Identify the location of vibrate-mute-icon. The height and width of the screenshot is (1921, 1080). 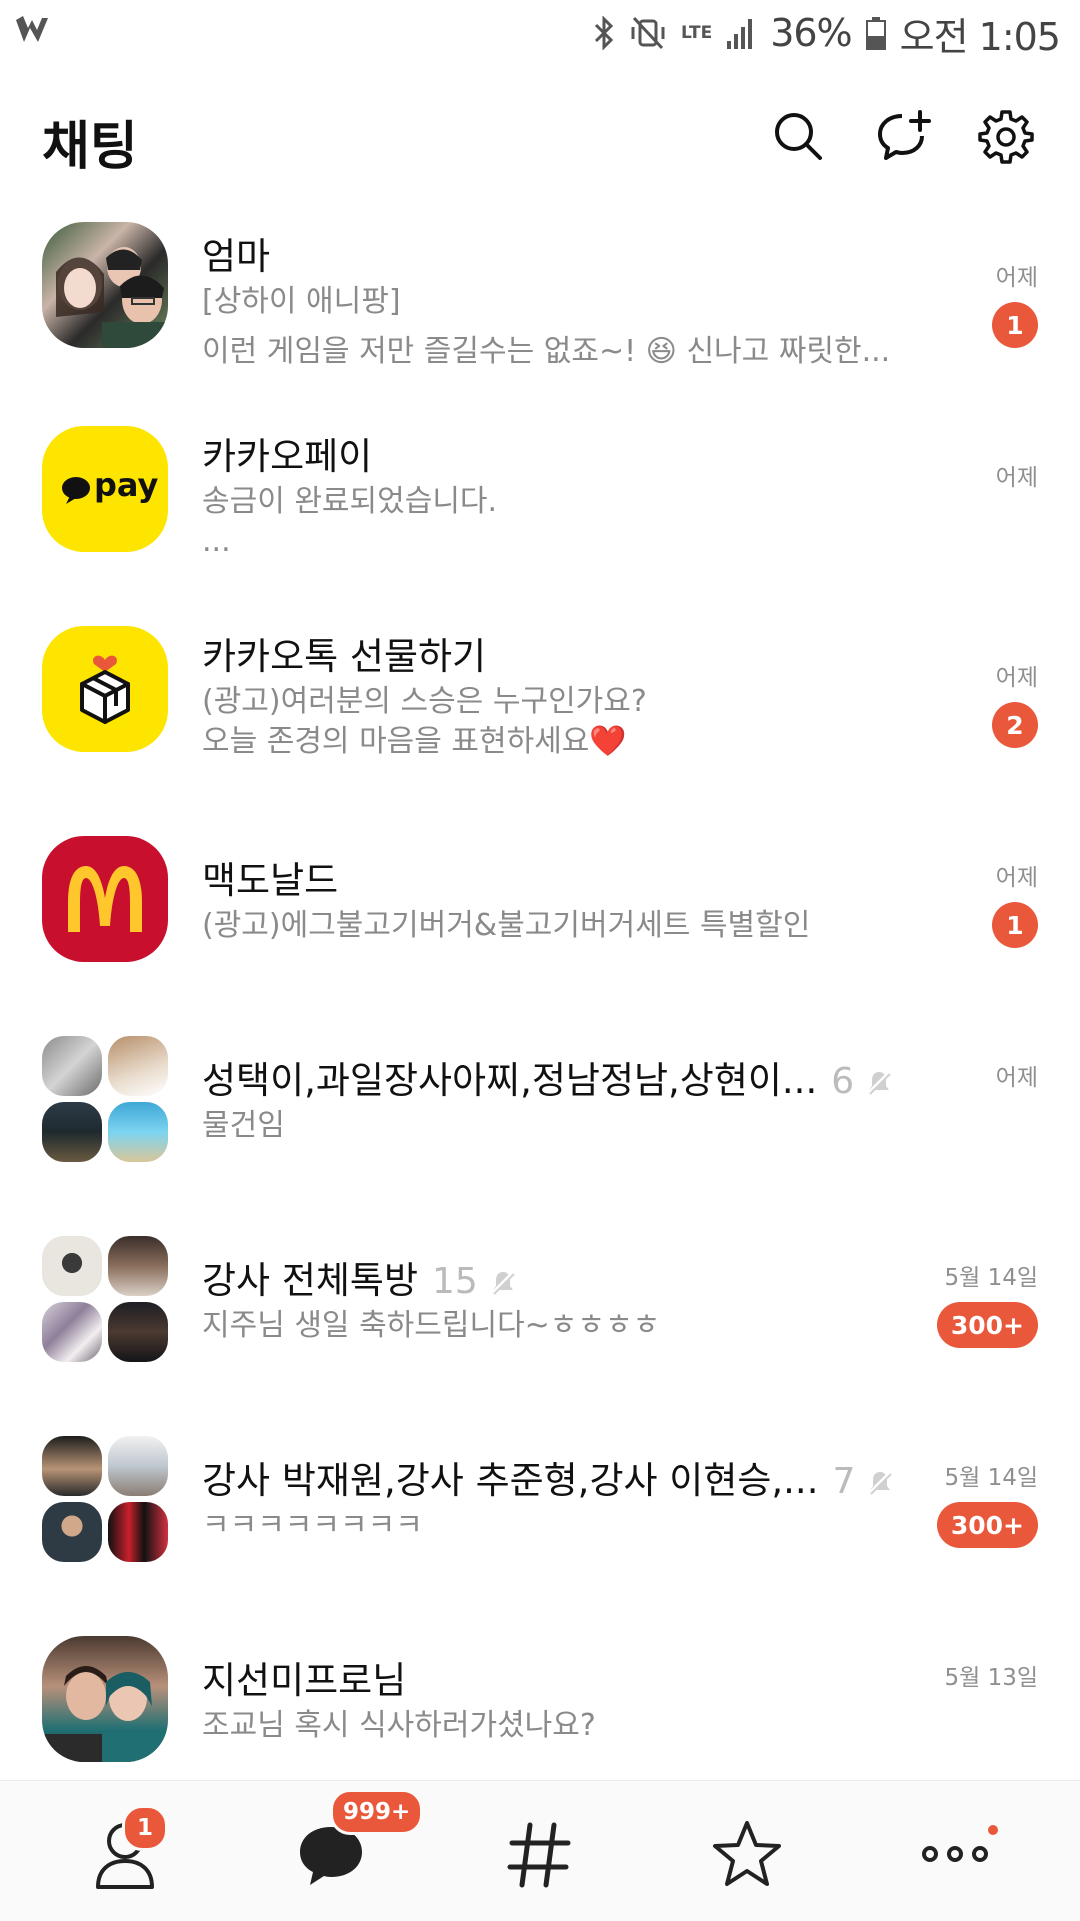
(648, 33).